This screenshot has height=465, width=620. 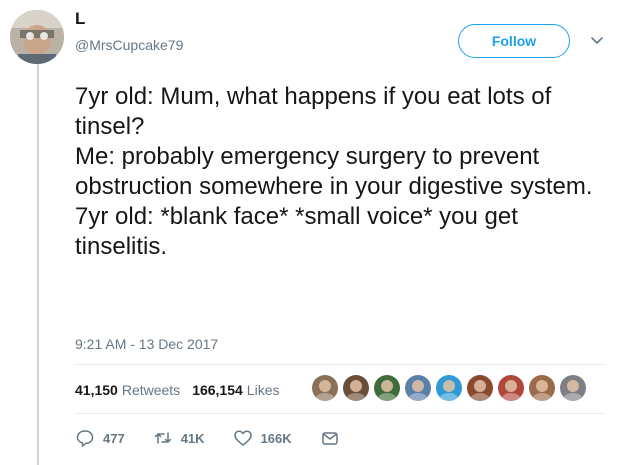 I want to click on reply-button: 477, so click(x=100, y=438).